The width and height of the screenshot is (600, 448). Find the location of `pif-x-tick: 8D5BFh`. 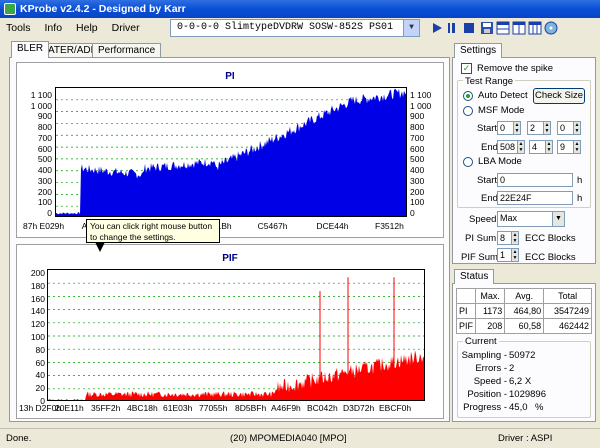

pif-x-tick: 8D5BFh is located at coordinates (251, 408).